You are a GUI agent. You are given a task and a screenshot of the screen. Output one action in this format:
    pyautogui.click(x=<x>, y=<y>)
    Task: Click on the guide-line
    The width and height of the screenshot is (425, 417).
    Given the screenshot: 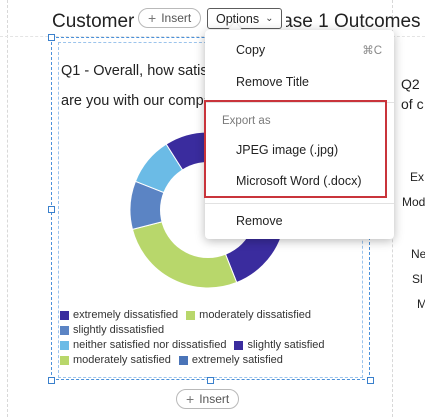 What is the action you would take?
    pyautogui.click(x=7, y=208)
    